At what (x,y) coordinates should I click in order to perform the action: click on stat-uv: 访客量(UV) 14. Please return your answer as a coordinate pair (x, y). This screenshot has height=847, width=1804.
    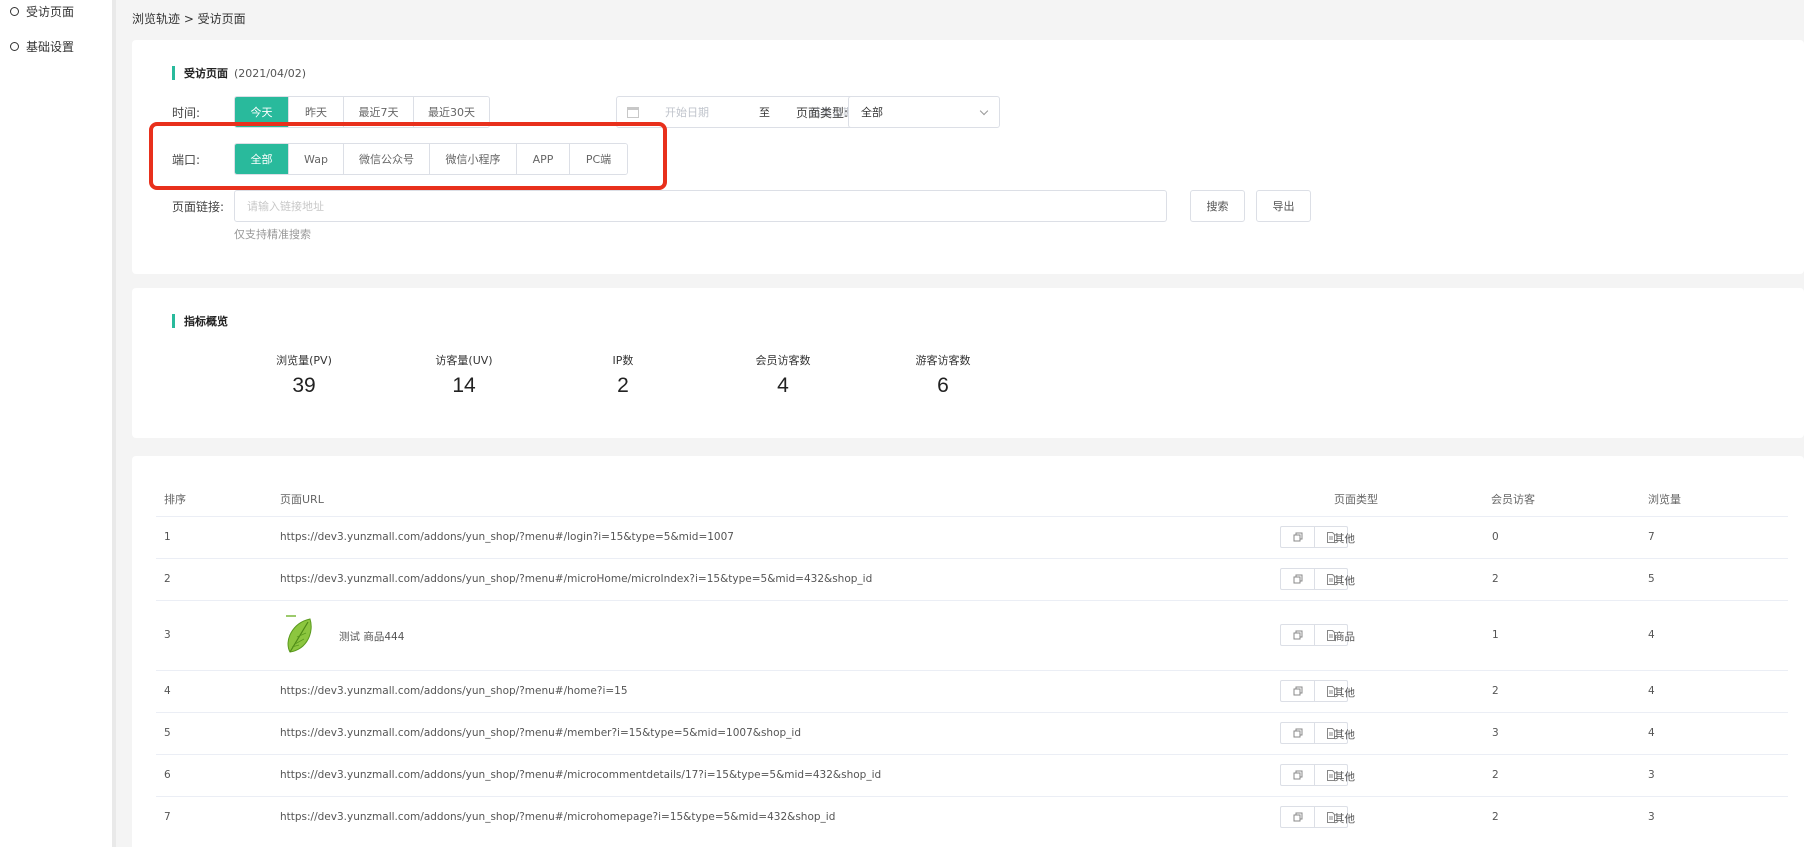
    Looking at the image, I should click on (464, 375).